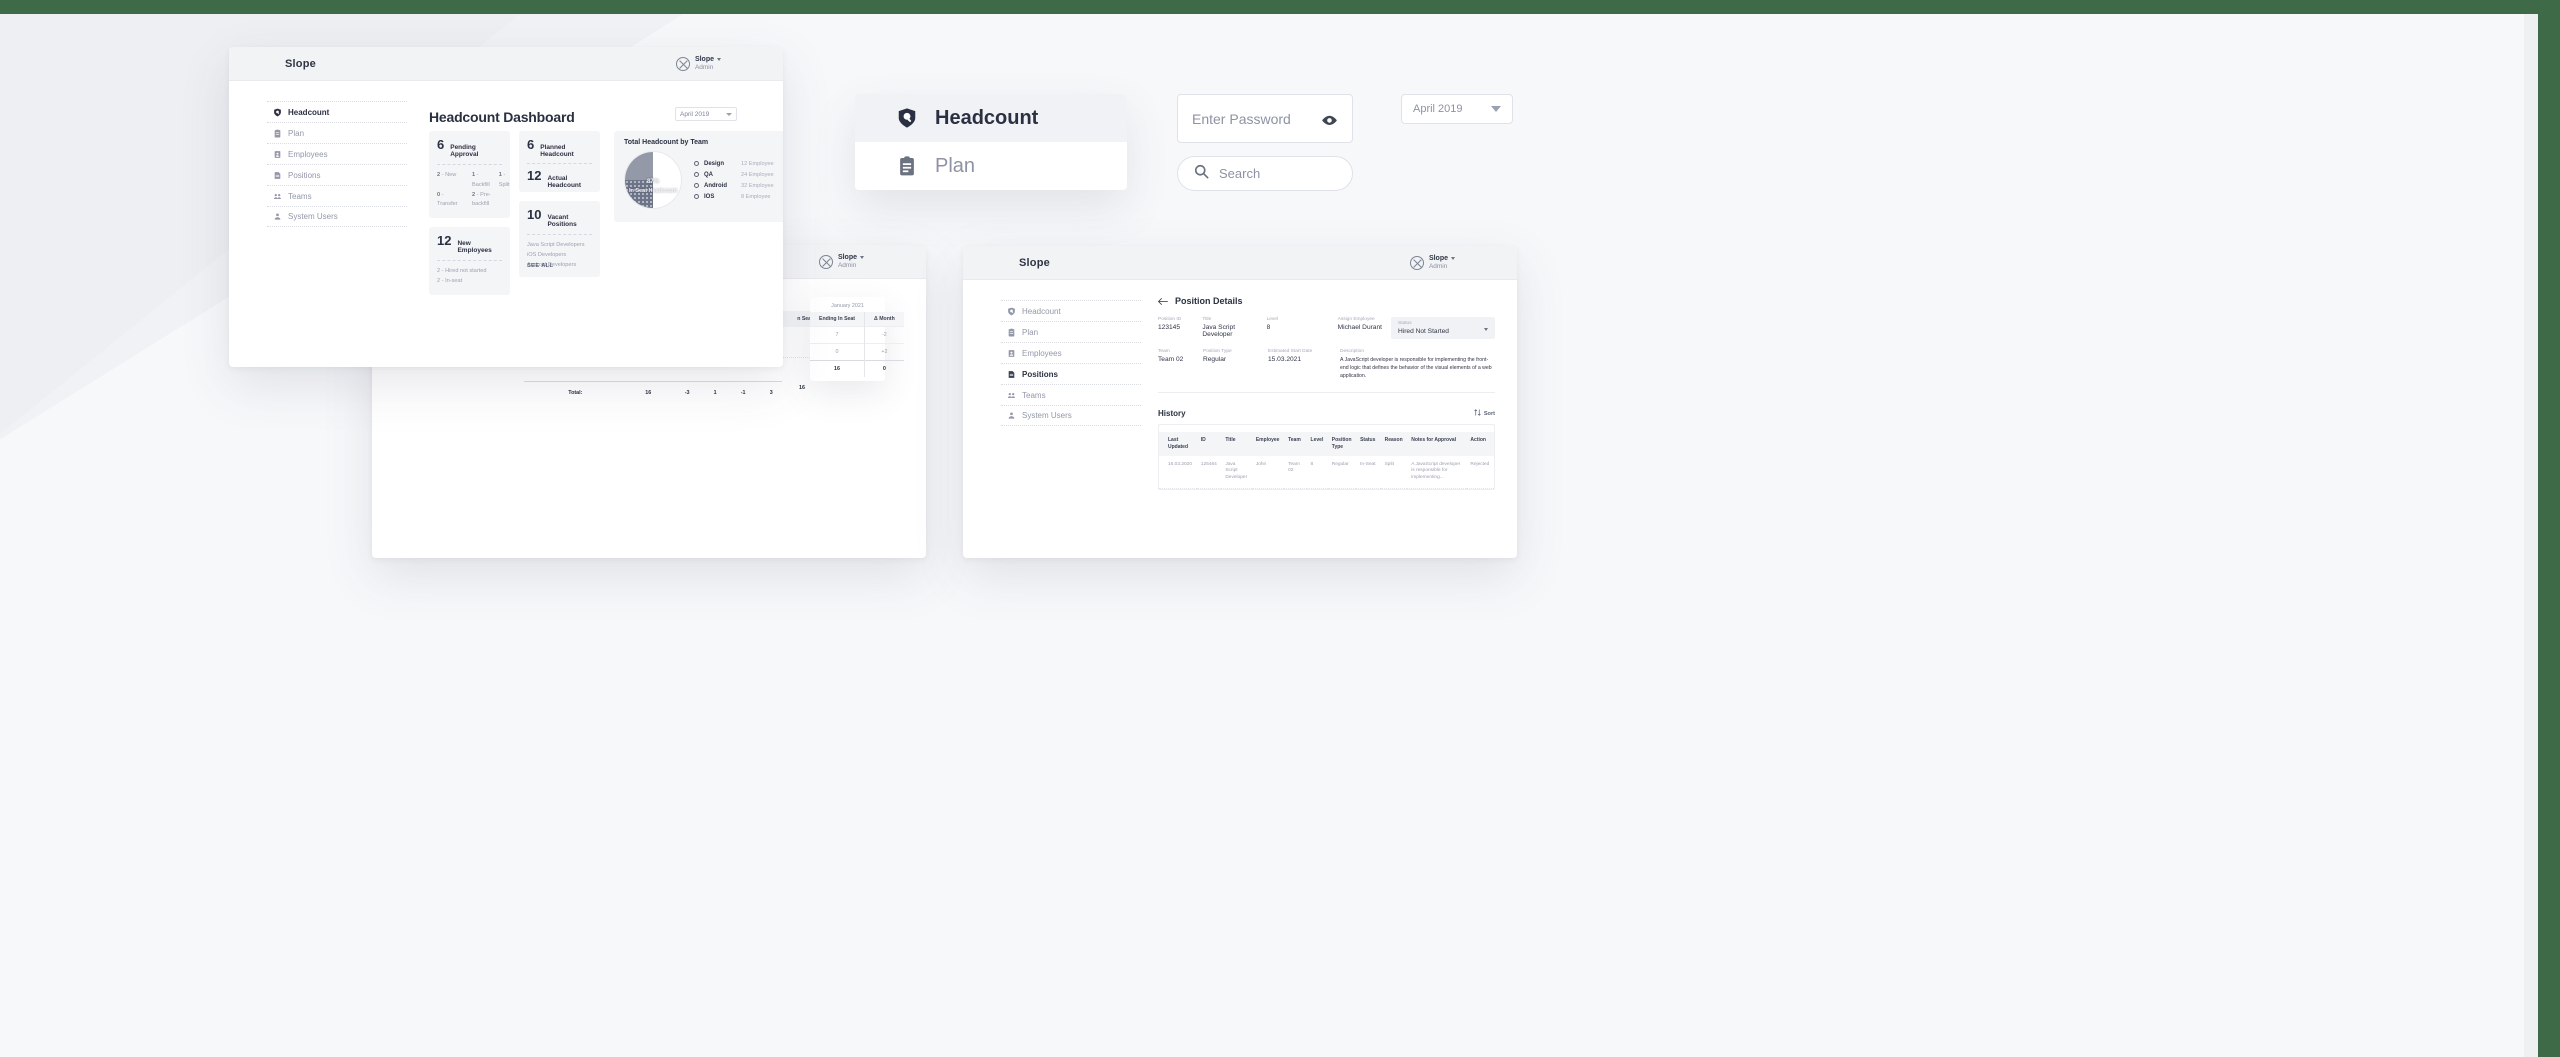  I want to click on status-select: Status Hired Not Started, so click(1443, 328).